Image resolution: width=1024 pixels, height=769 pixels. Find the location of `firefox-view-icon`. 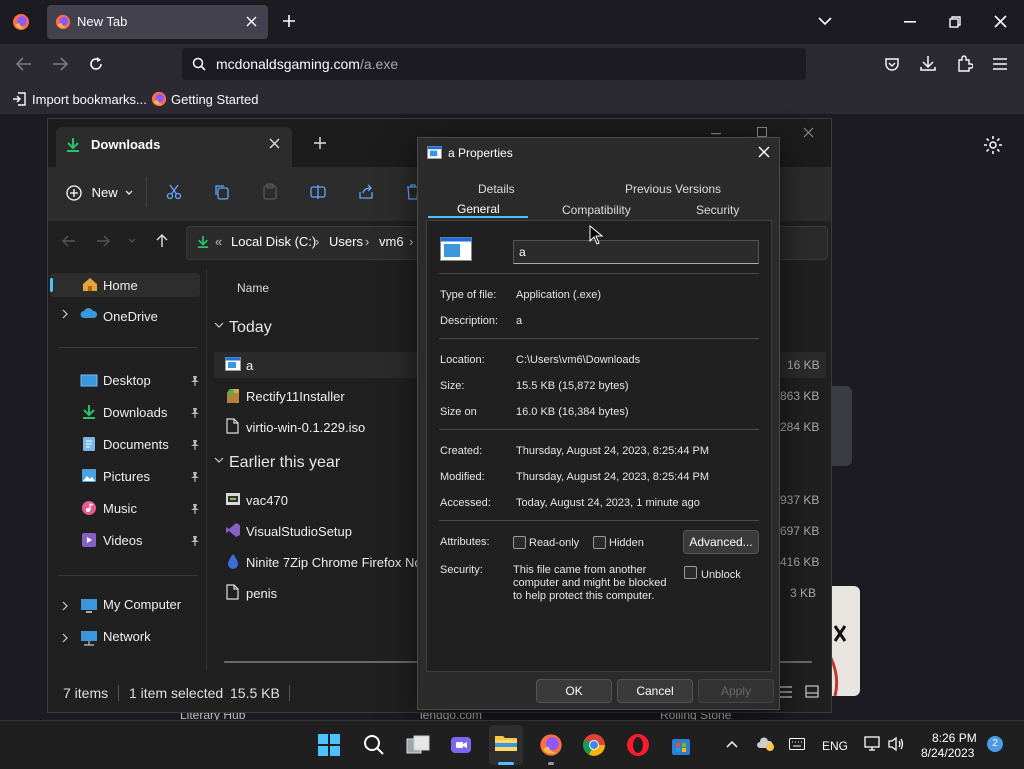

firefox-view-icon is located at coordinates (21, 22).